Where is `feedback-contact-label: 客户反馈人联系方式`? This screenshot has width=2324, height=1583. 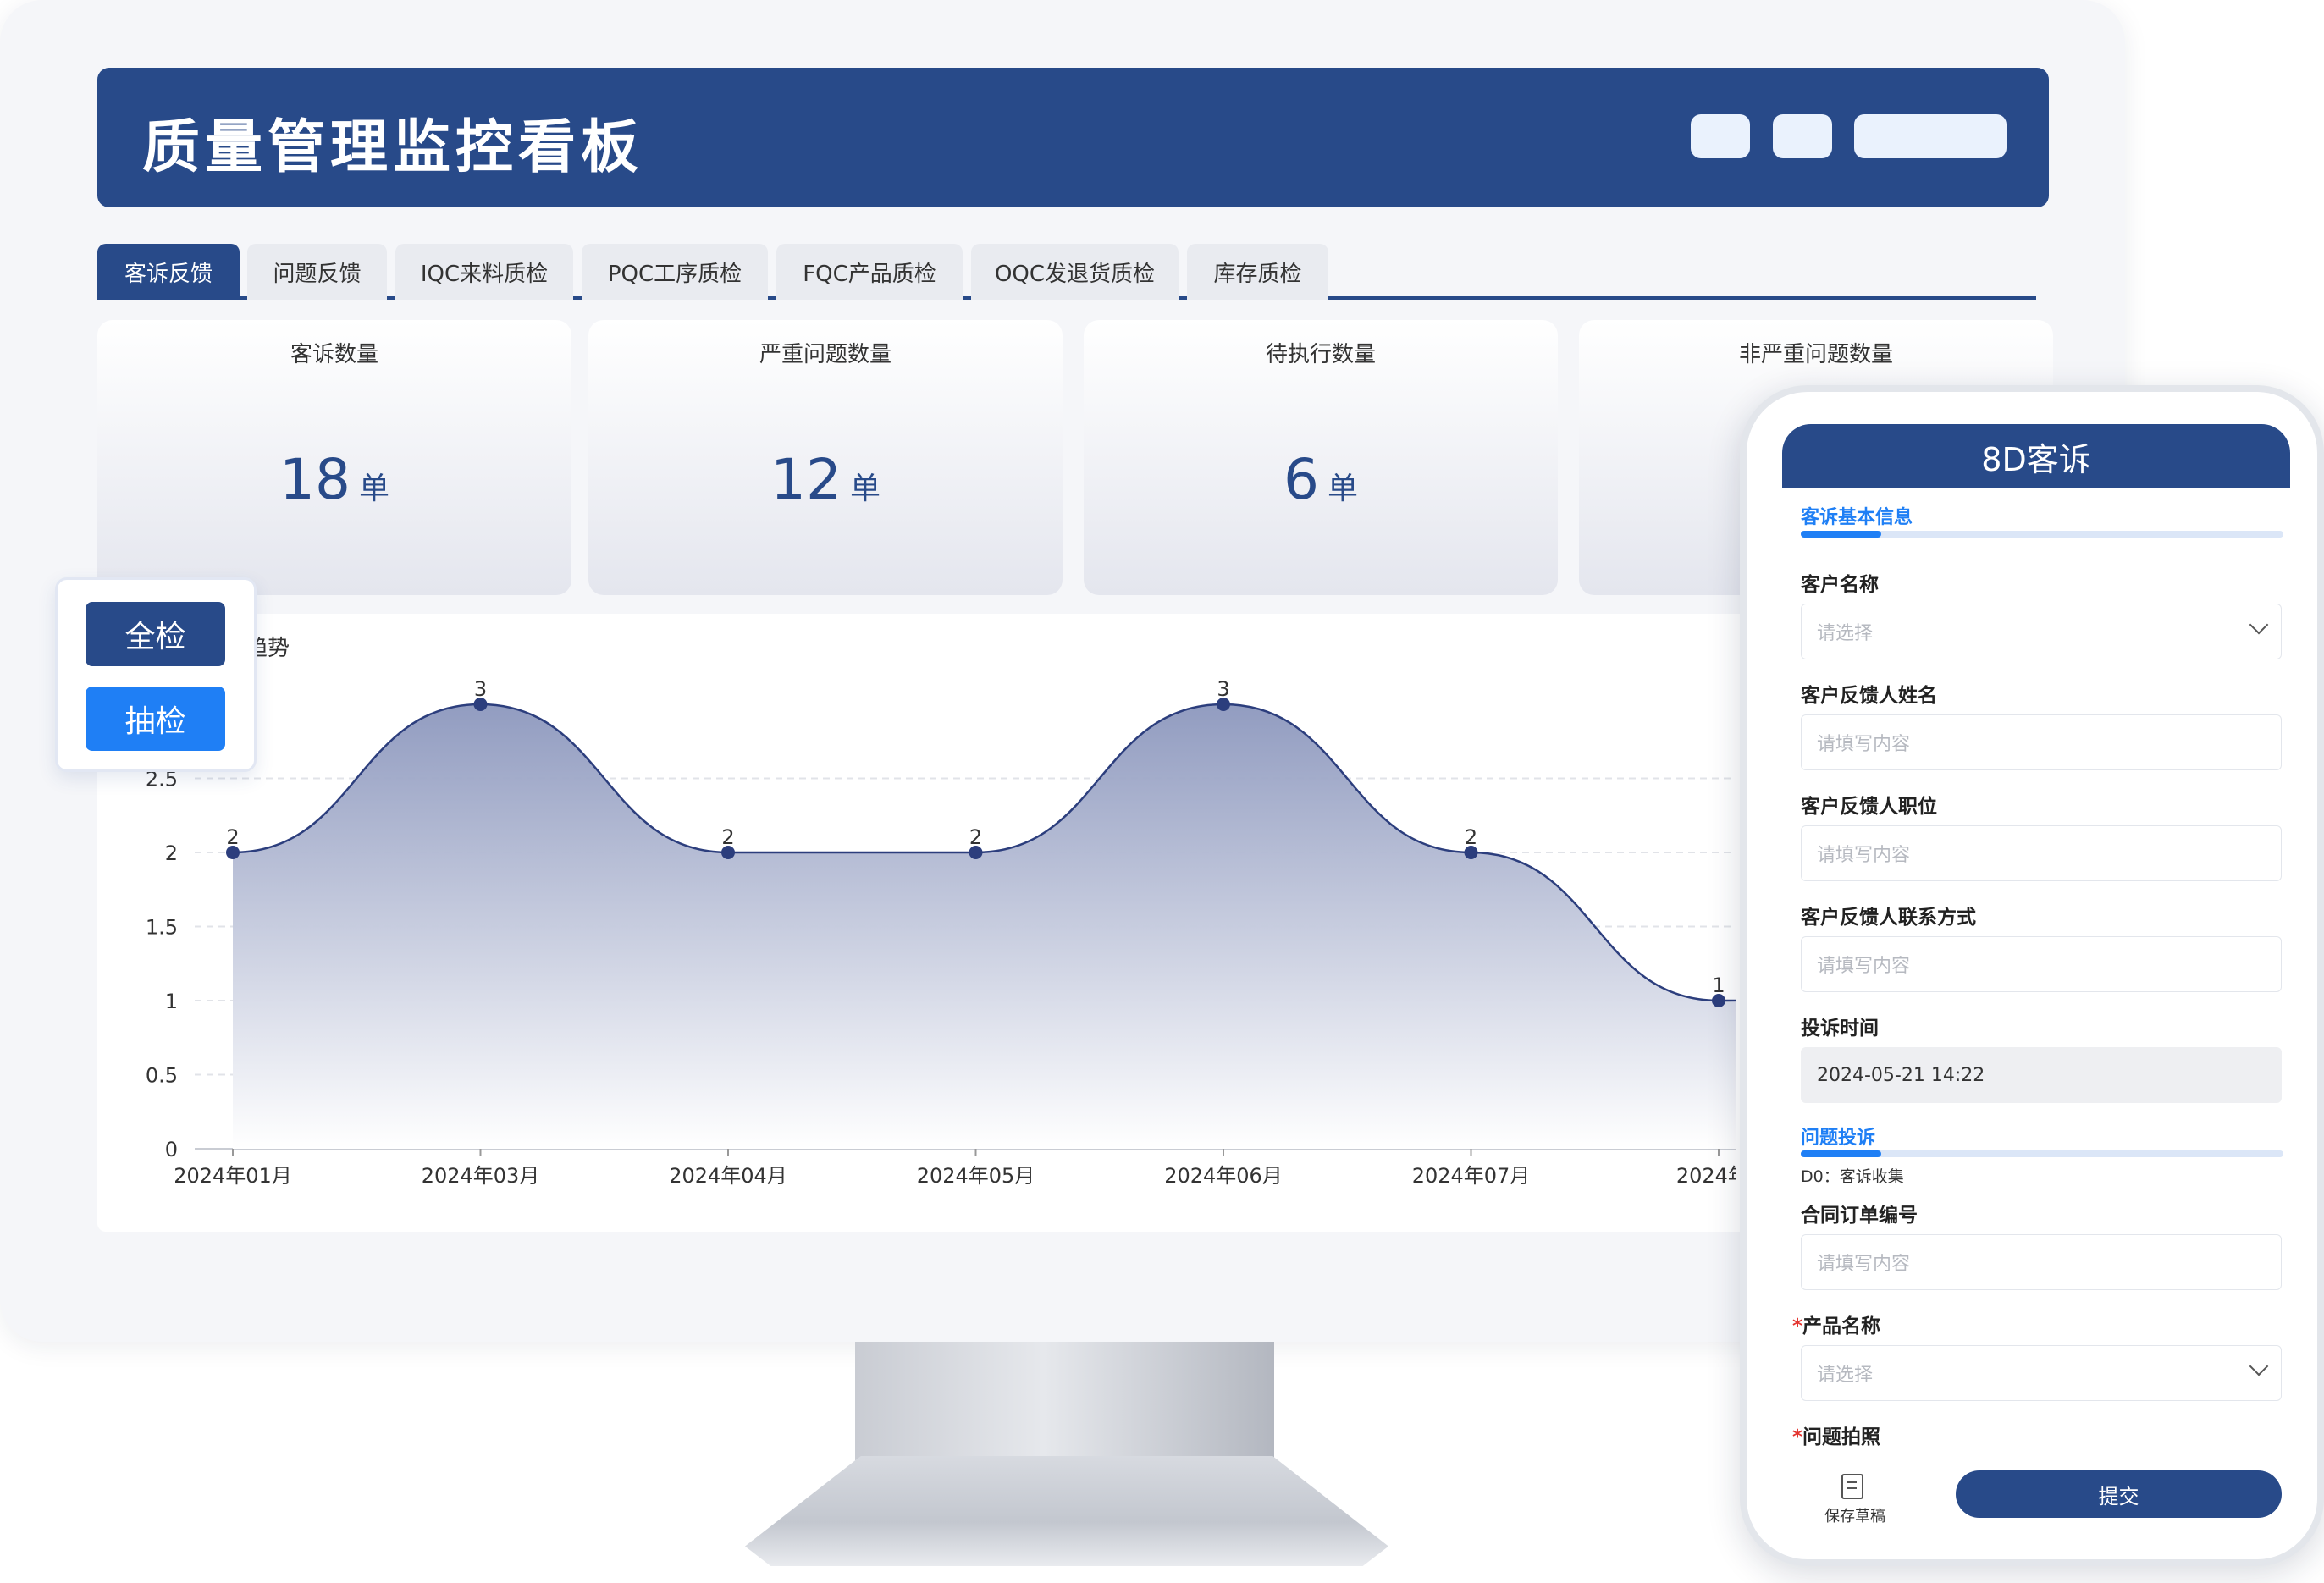
feedback-contact-label: 客户反馈人联系方式 is located at coordinates (1888, 918).